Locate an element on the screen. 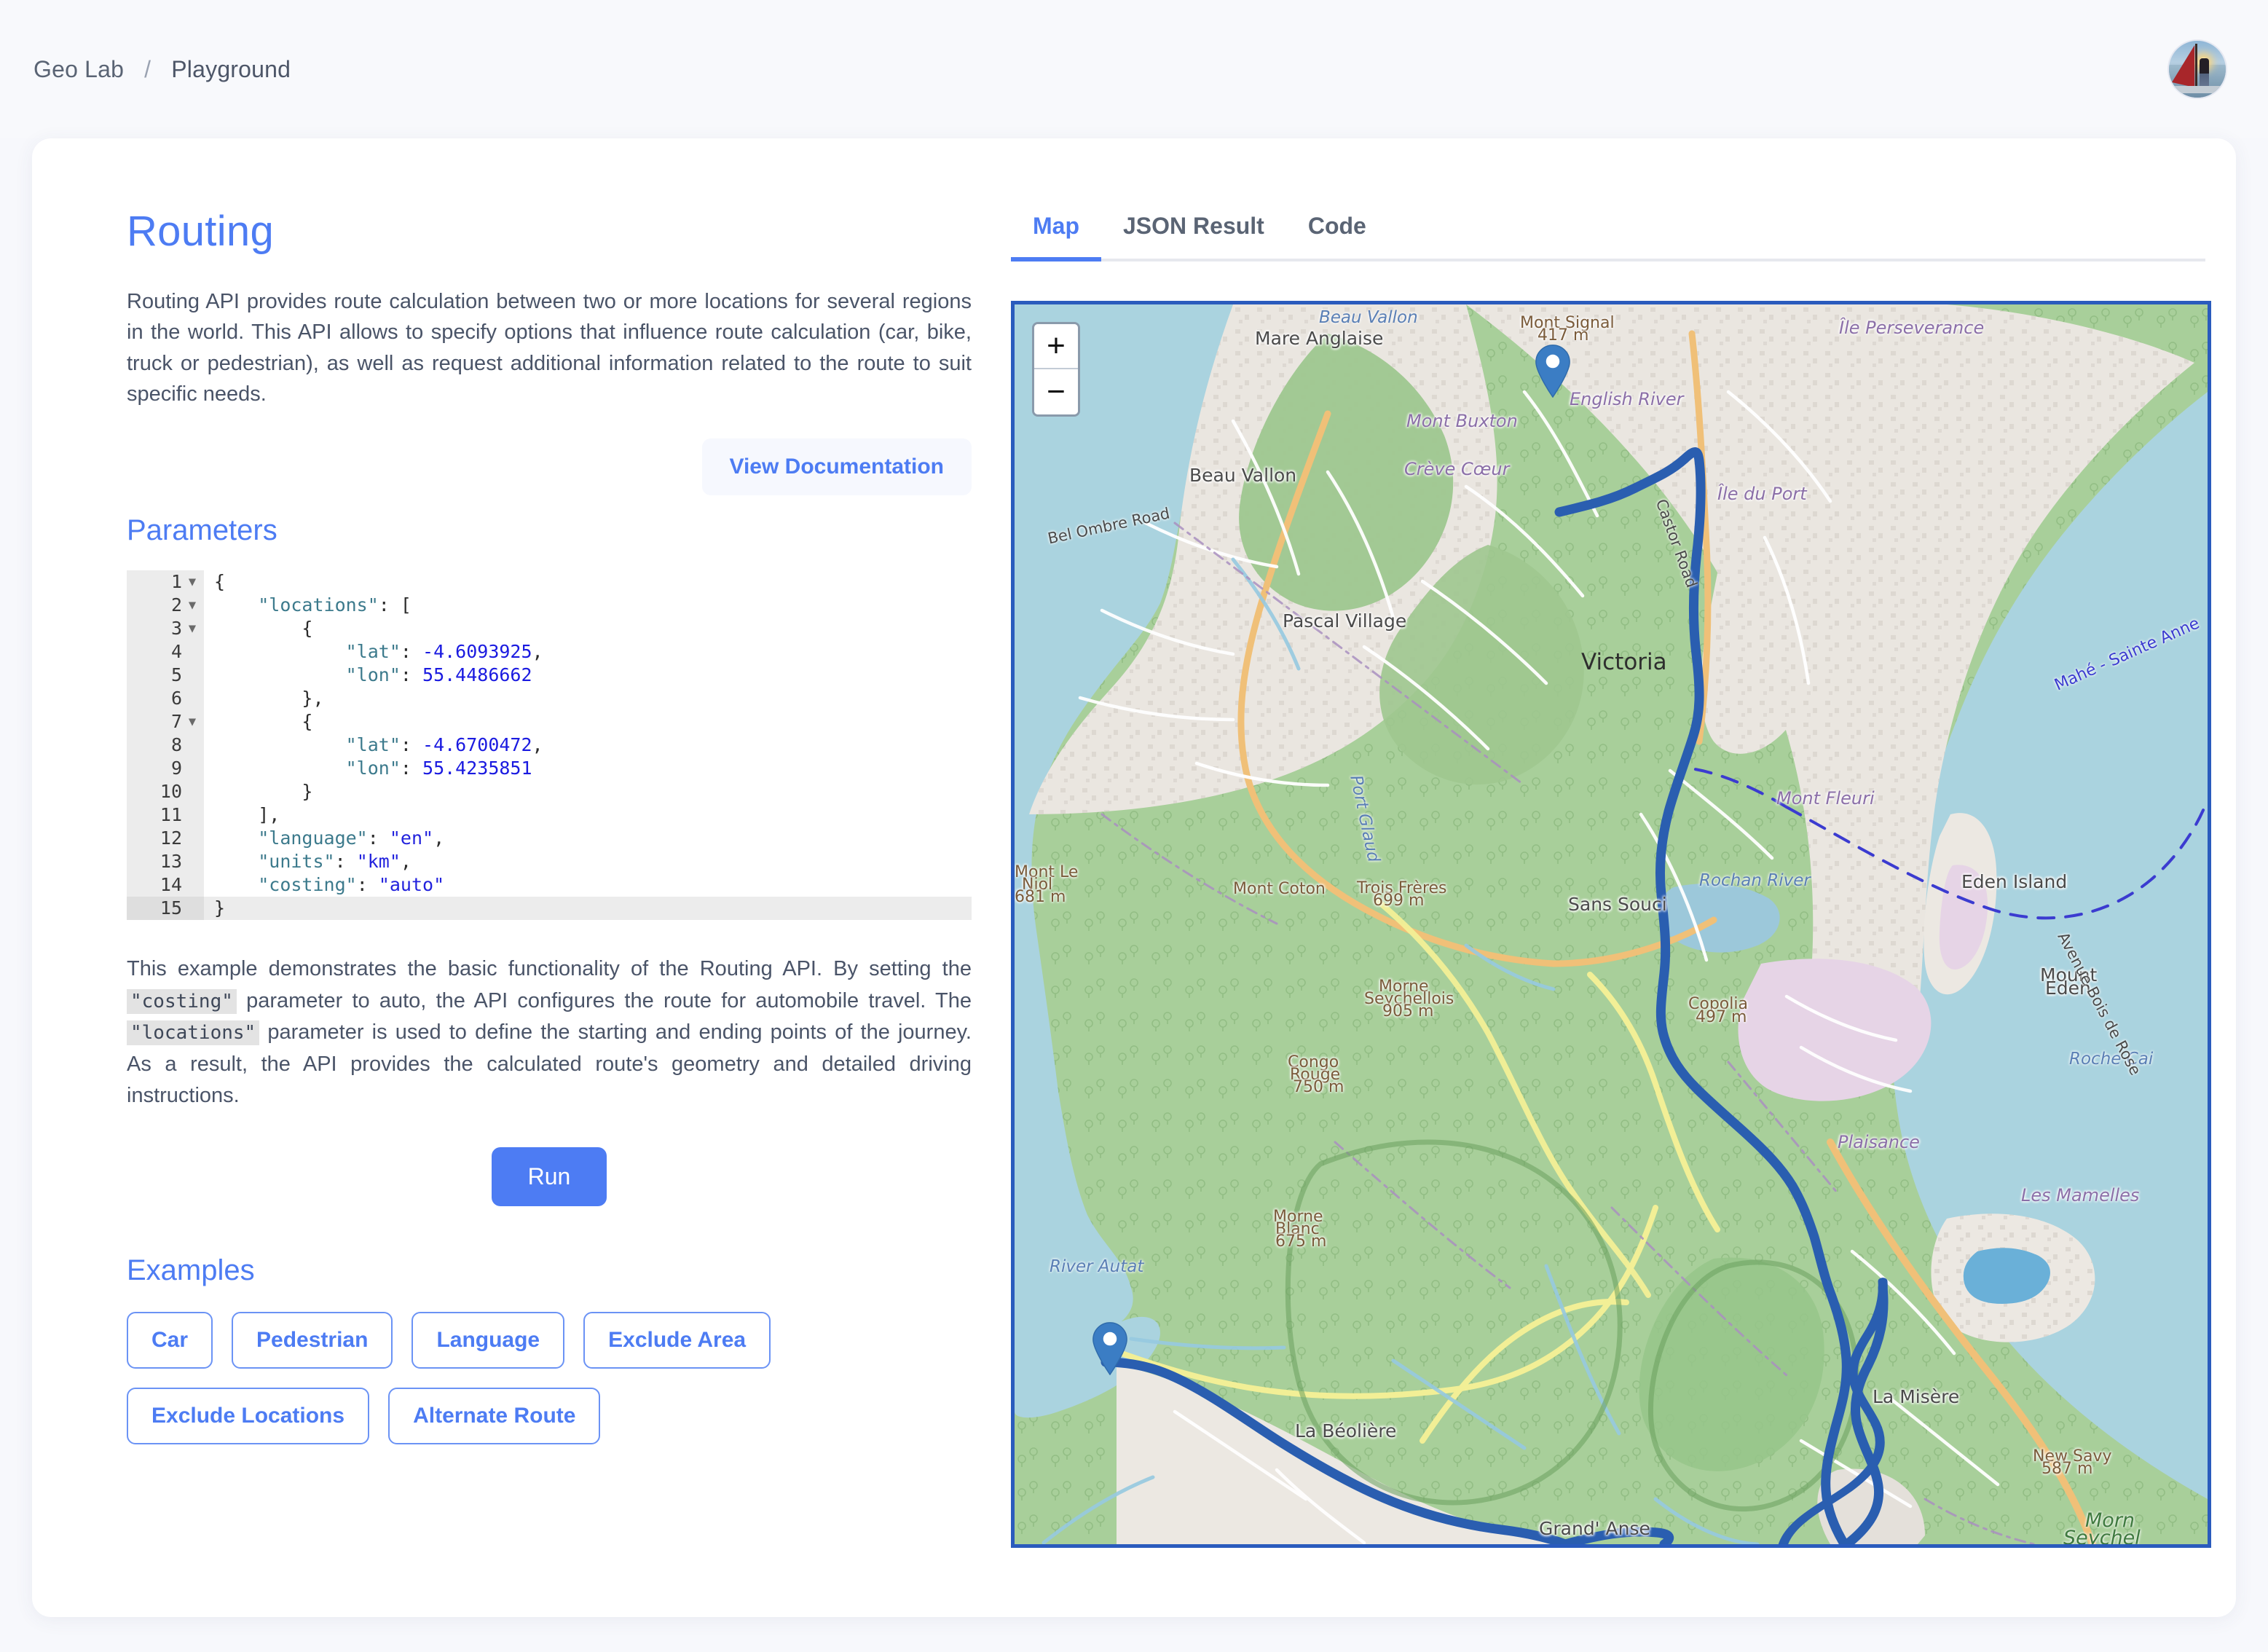 Image resolution: width=2268 pixels, height=1652 pixels. code-line-number: 5▼ is located at coordinates (165, 676).